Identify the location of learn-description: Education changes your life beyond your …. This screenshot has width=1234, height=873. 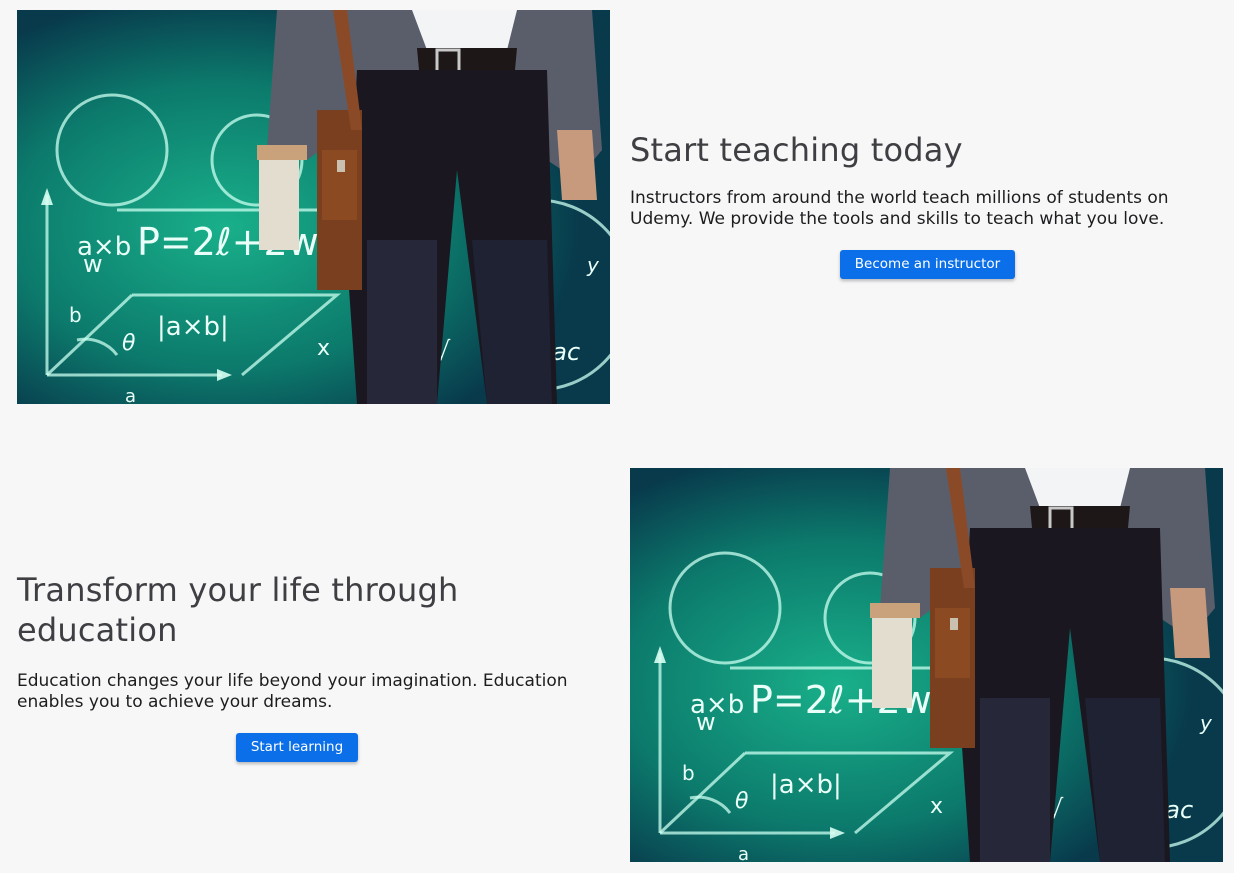
(292, 691).